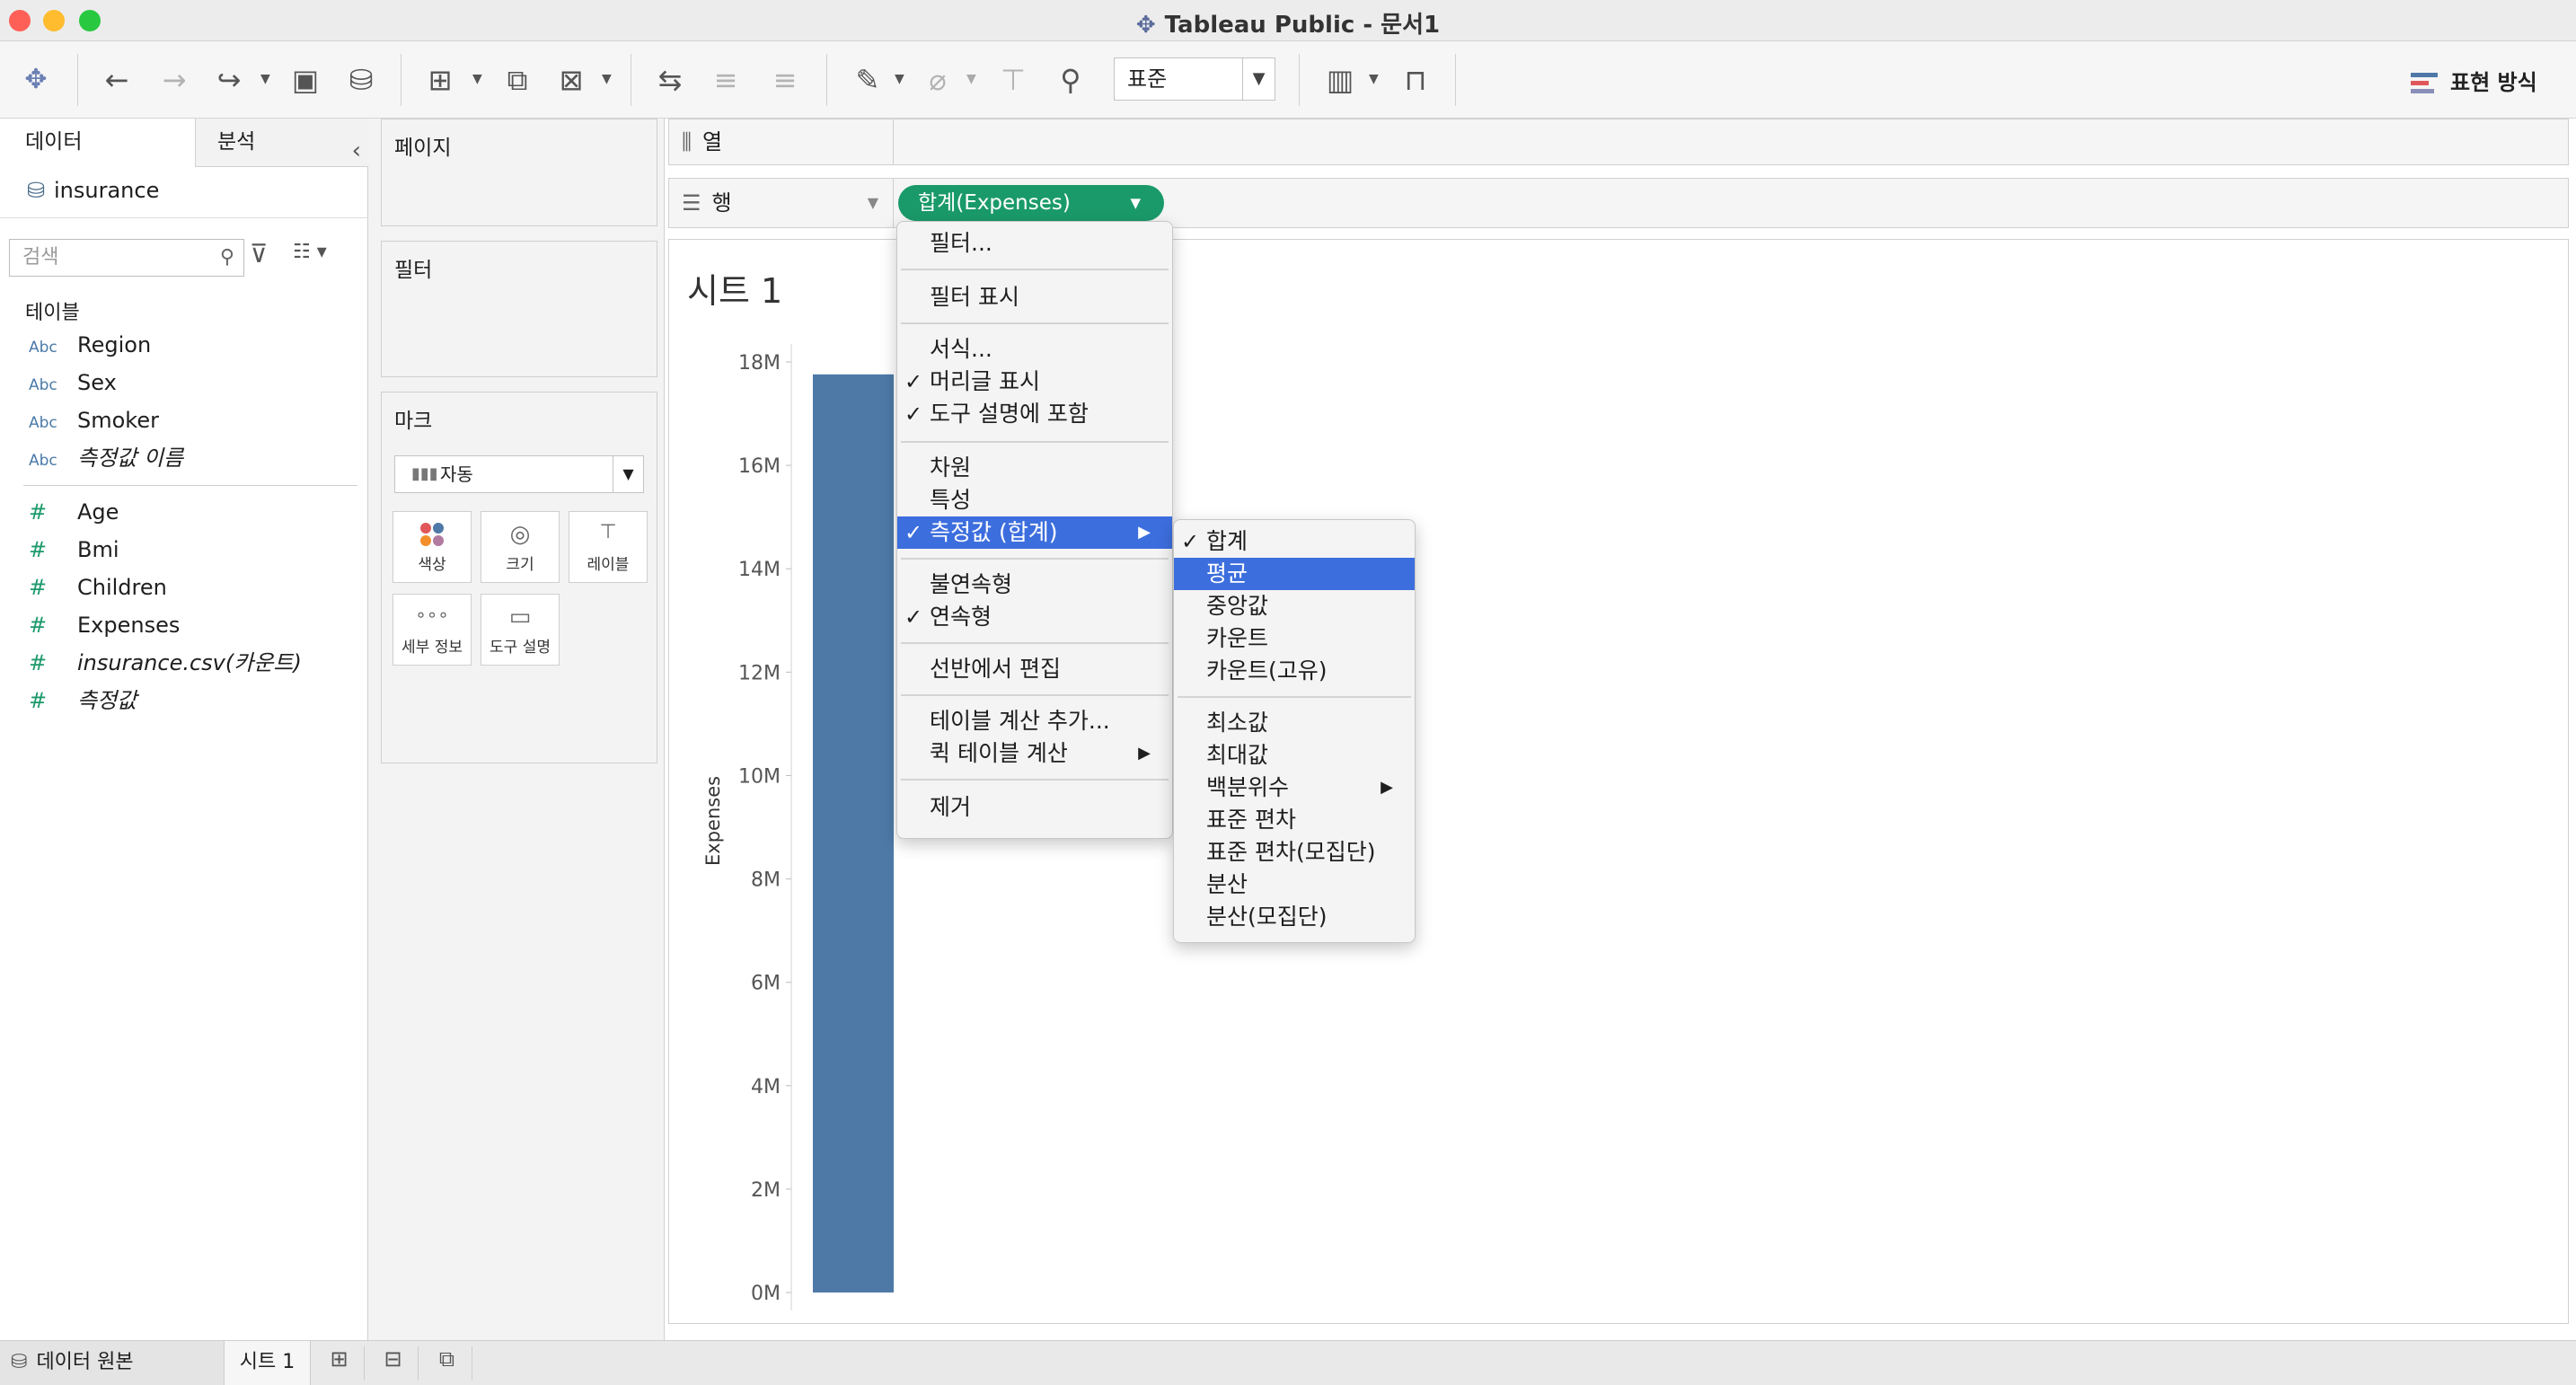 The width and height of the screenshot is (2576, 1385). Describe the element at coordinates (1415, 80) in the screenshot. I see `presentation-mode-icon: ⊓` at that location.